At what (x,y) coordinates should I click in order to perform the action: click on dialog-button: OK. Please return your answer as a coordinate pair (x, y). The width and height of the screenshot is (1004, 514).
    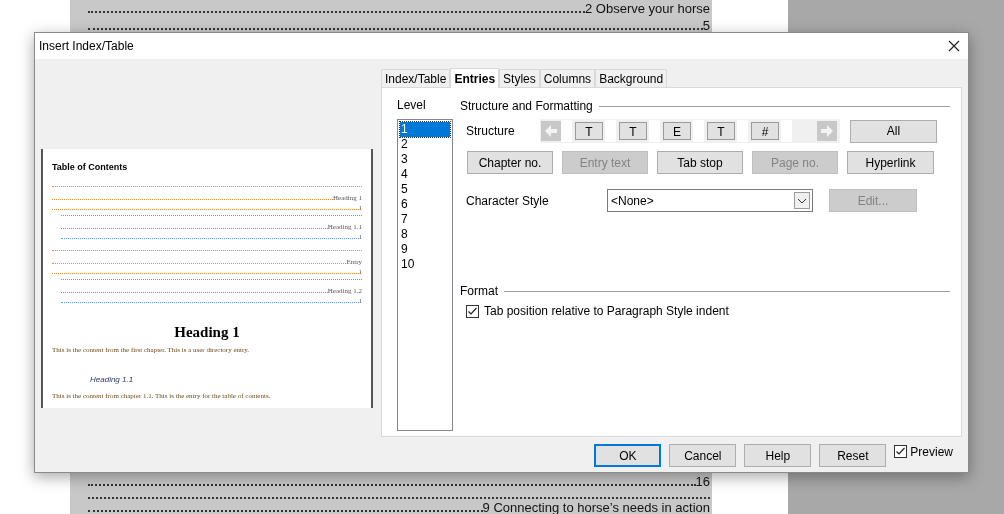
    Looking at the image, I should click on (628, 455).